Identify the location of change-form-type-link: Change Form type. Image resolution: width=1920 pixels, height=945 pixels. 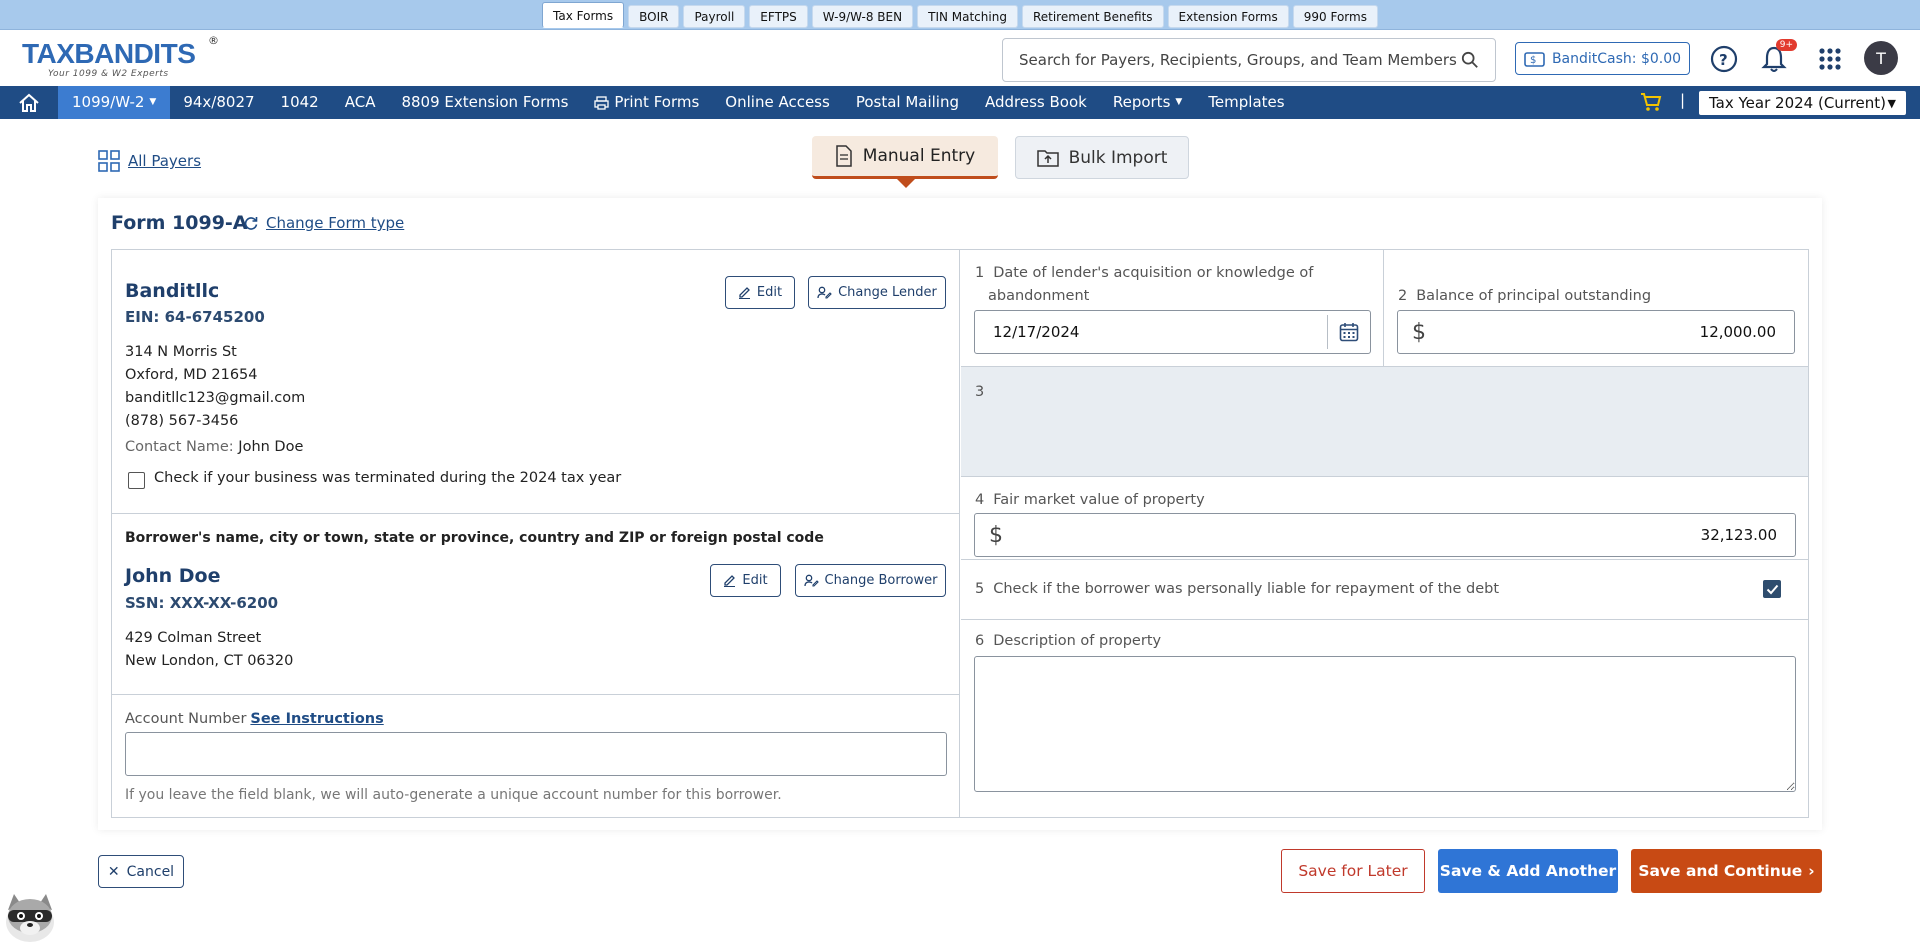
(323, 223).